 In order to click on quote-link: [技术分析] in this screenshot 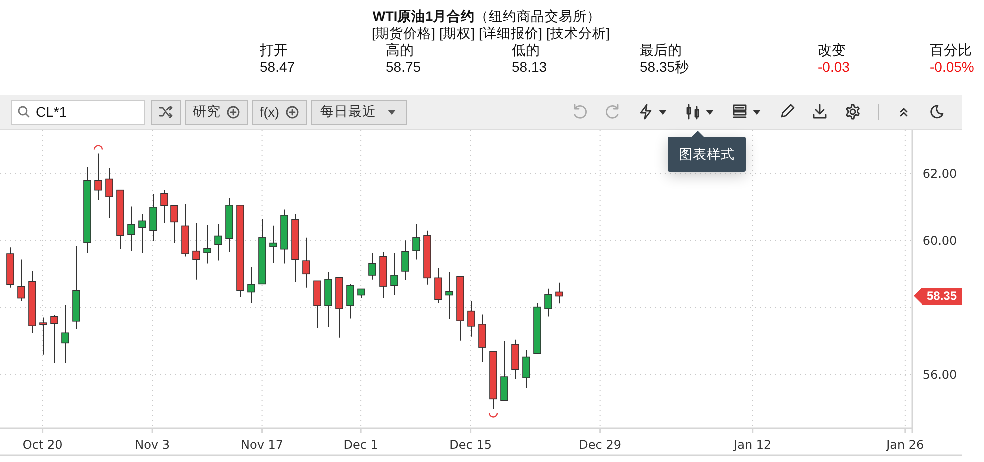, I will do `click(578, 33)`.